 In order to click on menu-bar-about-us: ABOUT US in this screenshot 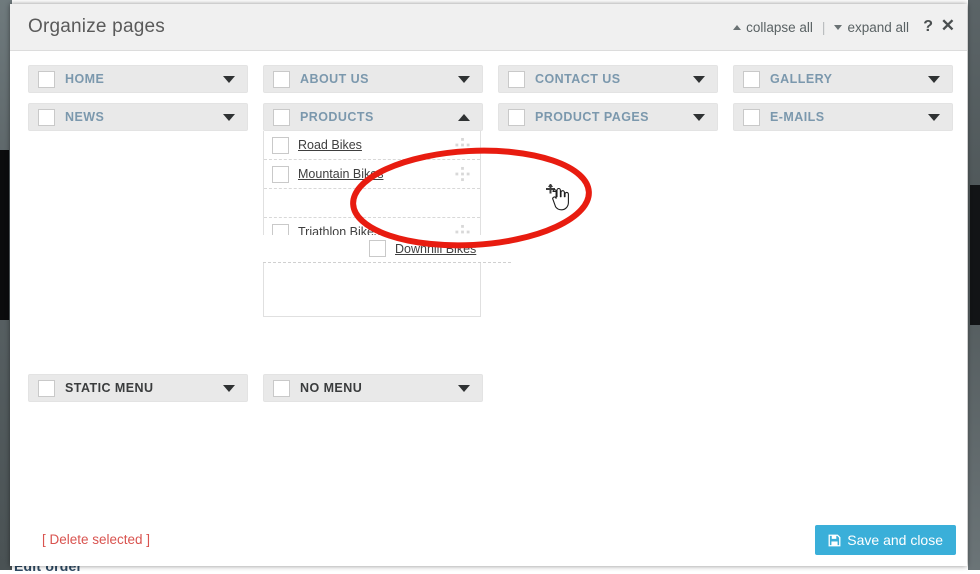, I will do `click(373, 79)`.